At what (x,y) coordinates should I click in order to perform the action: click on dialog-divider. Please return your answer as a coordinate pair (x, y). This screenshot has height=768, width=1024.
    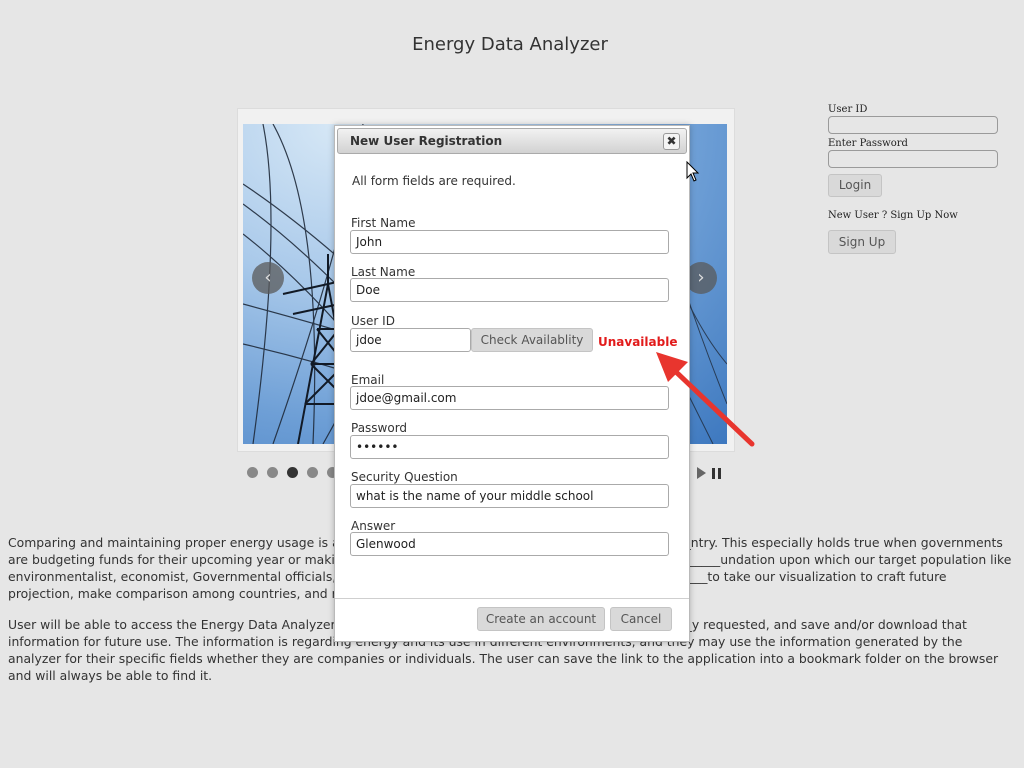
    Looking at the image, I should click on (512, 598).